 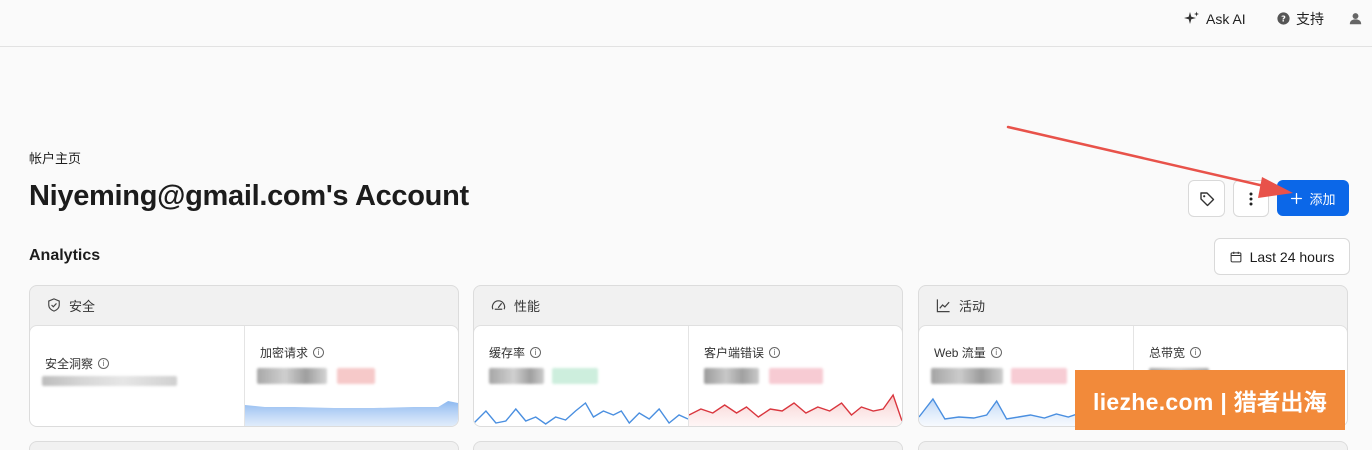 I want to click on client-errors-sparkline, so click(x=795, y=409).